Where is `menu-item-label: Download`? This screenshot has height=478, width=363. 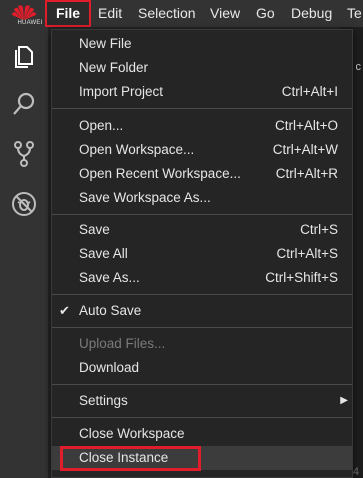
menu-item-label: Download is located at coordinates (109, 367).